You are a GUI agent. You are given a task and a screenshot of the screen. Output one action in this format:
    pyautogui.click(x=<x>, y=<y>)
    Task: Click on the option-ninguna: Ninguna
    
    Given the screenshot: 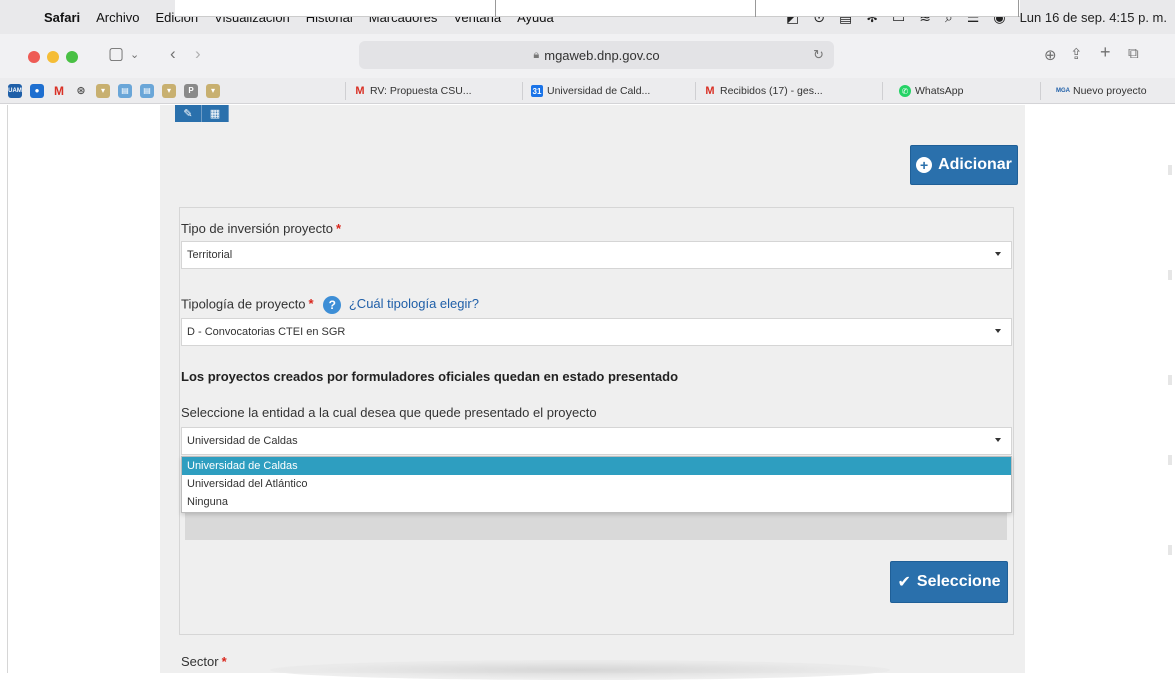 What is the action you would take?
    pyautogui.click(x=596, y=502)
    